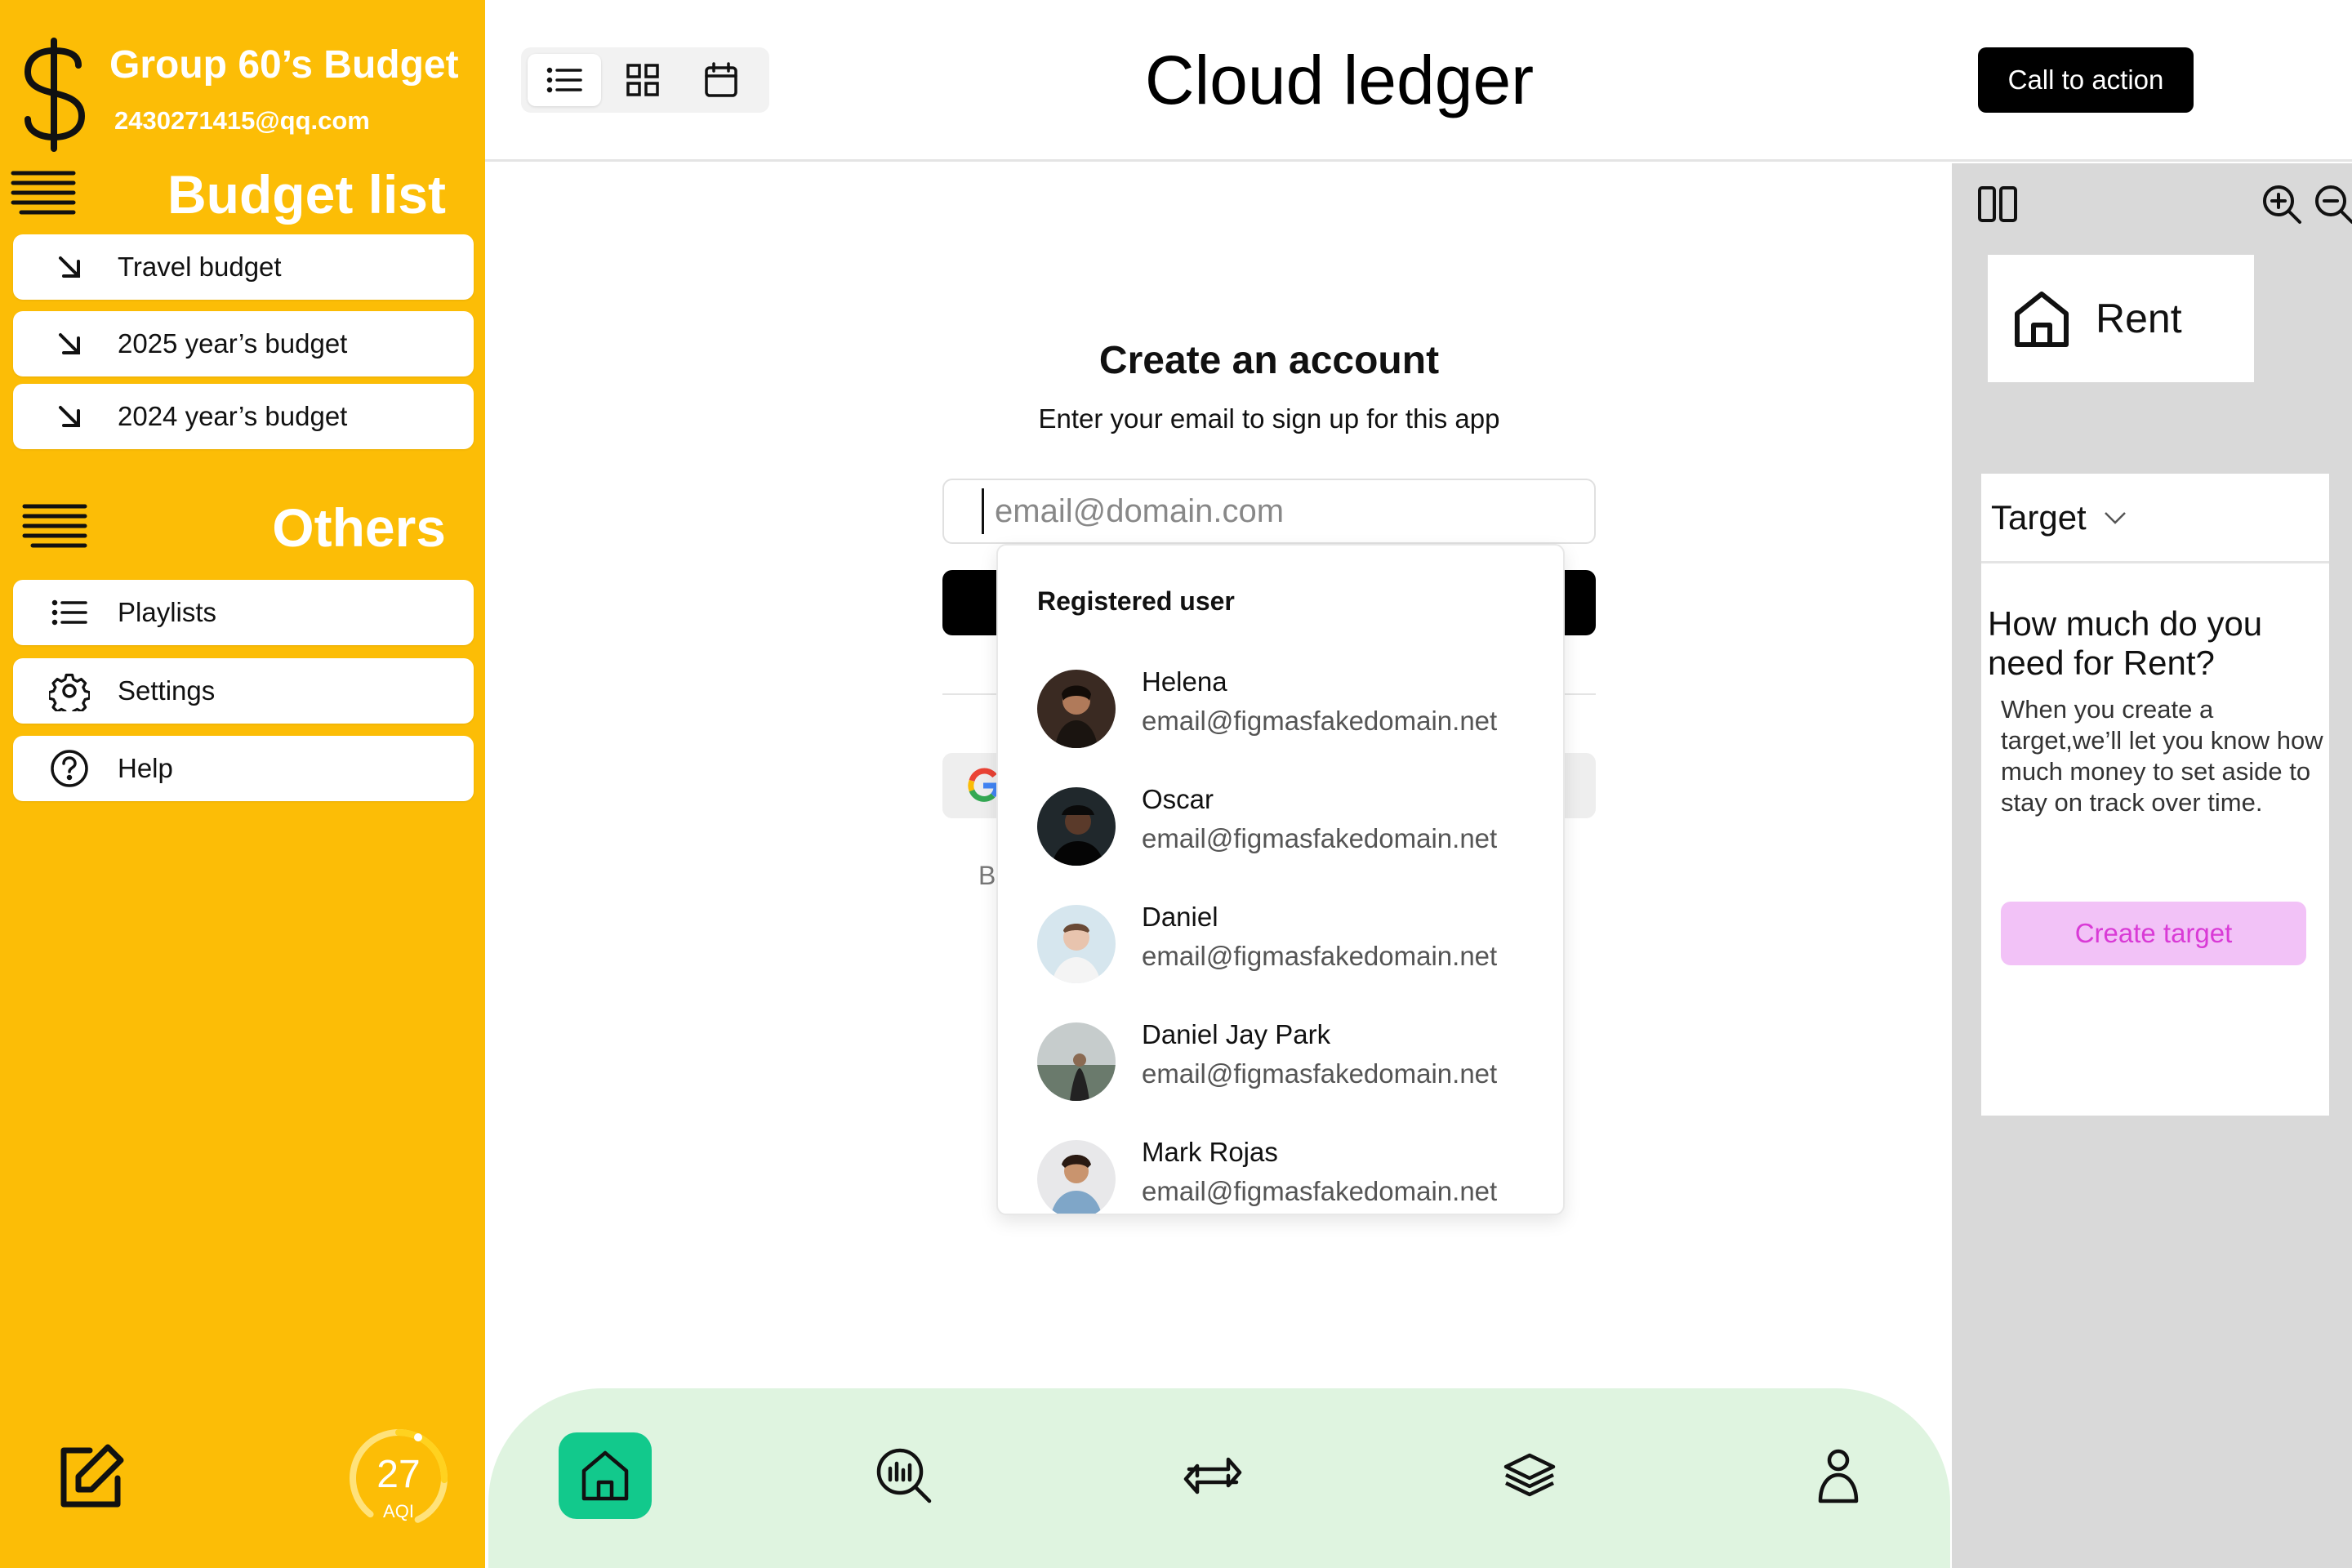 The width and height of the screenshot is (2352, 1568). I want to click on bottom-navigation, so click(1219, 1478).